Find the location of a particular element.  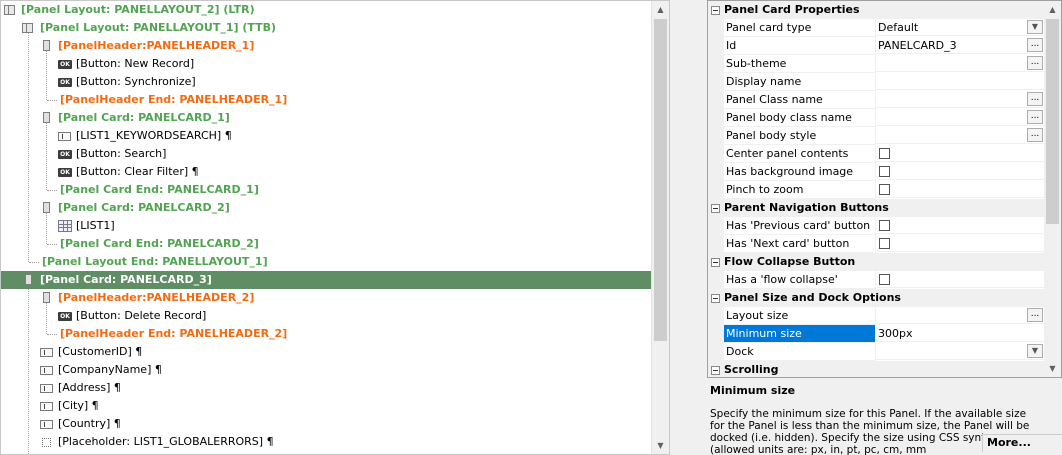

property-row: Pinch to zoom is located at coordinates (876, 190).